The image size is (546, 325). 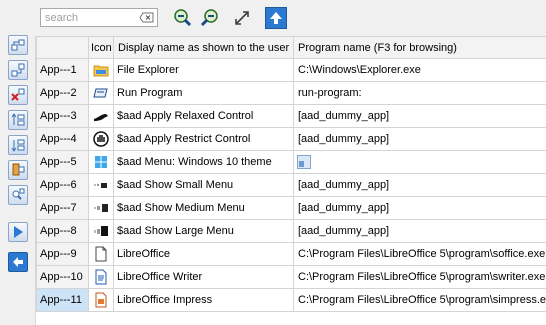 What do you see at coordinates (62, 93) in the screenshot?
I see `row-id: App---2` at bounding box center [62, 93].